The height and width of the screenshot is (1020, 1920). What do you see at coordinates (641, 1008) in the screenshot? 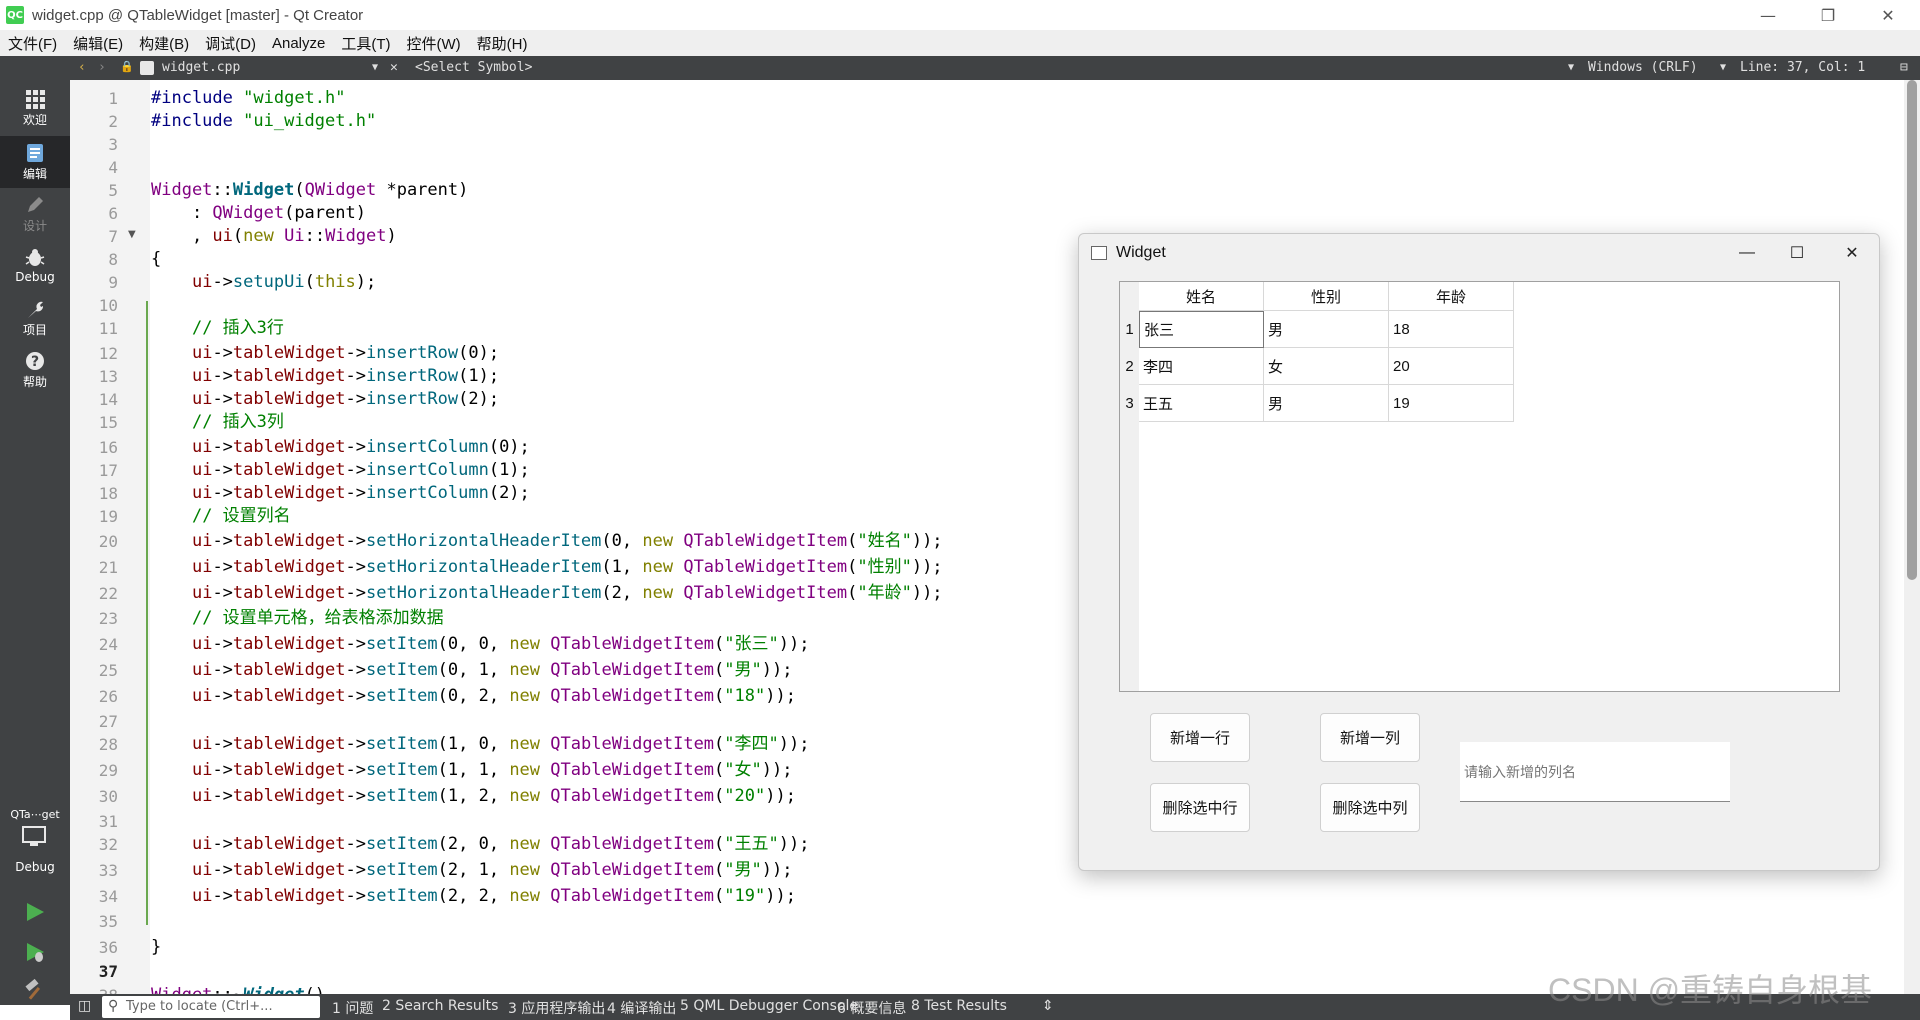
I see `pane-compile-output: 4 编译输出` at bounding box center [641, 1008].